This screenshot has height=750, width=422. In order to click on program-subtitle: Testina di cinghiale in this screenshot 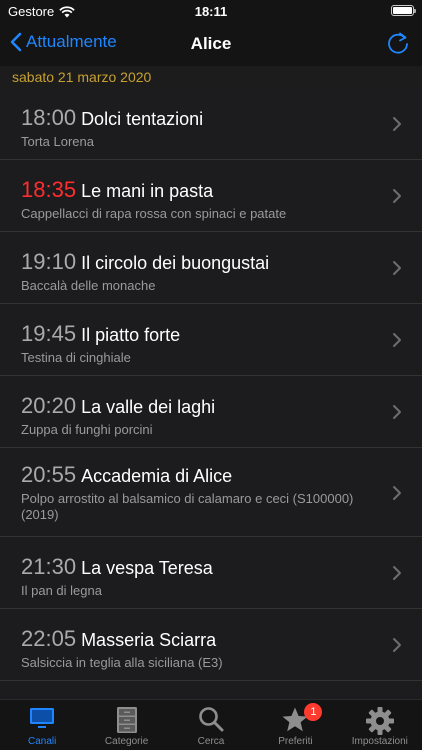, I will do `click(76, 357)`.